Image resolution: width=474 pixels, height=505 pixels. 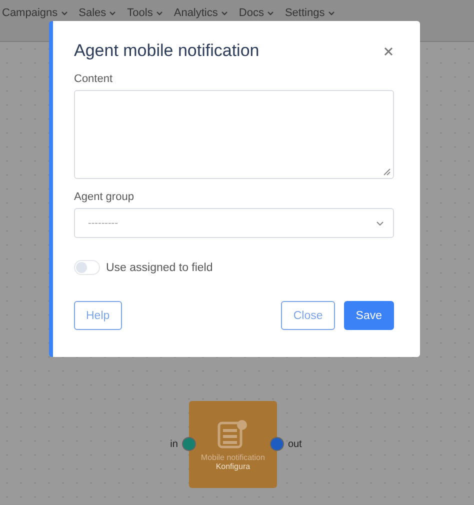 I want to click on nav-menu-item: Tools, so click(x=145, y=13).